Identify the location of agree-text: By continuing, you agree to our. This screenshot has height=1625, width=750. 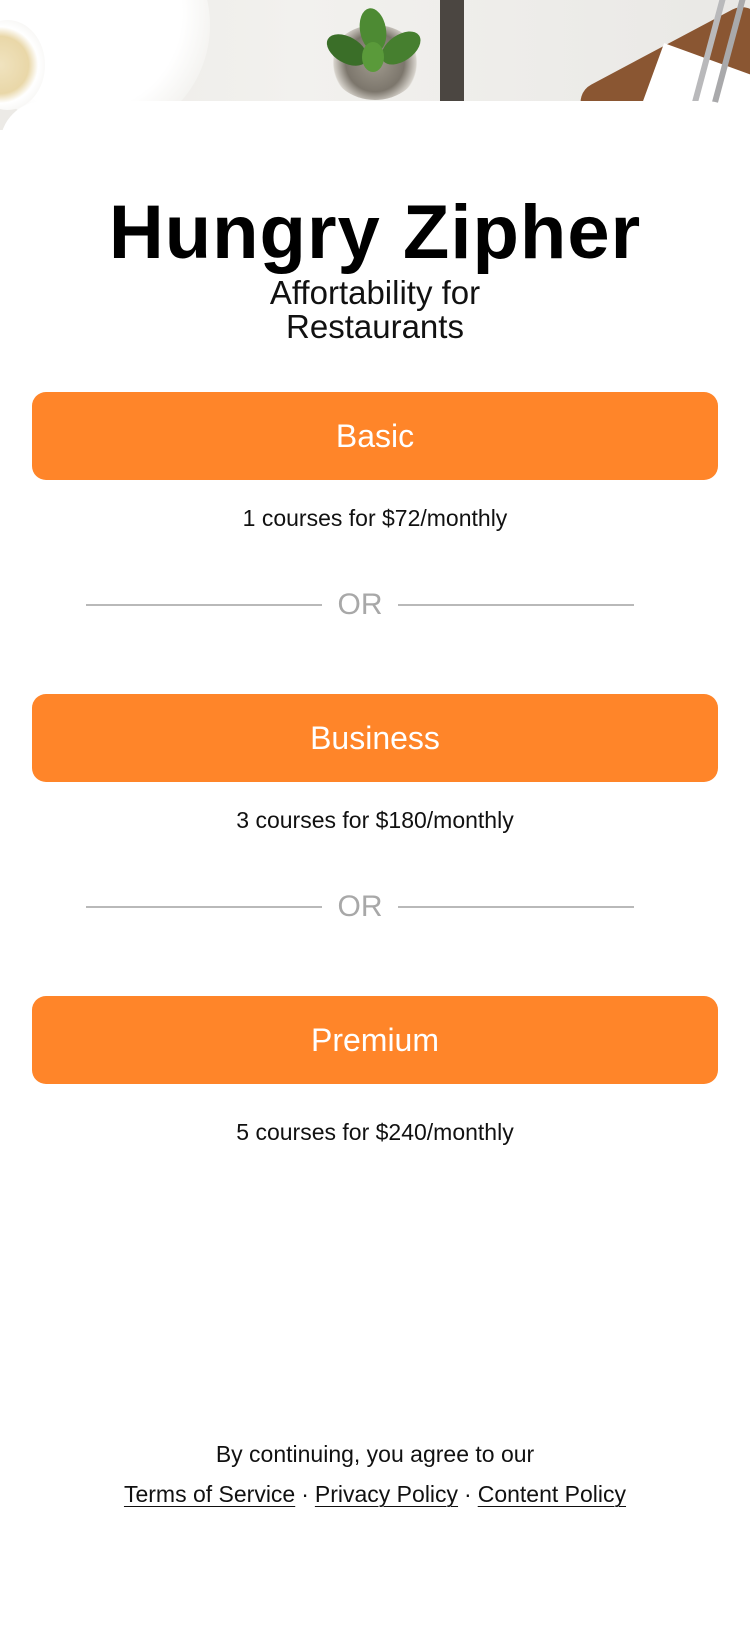
(375, 1454).